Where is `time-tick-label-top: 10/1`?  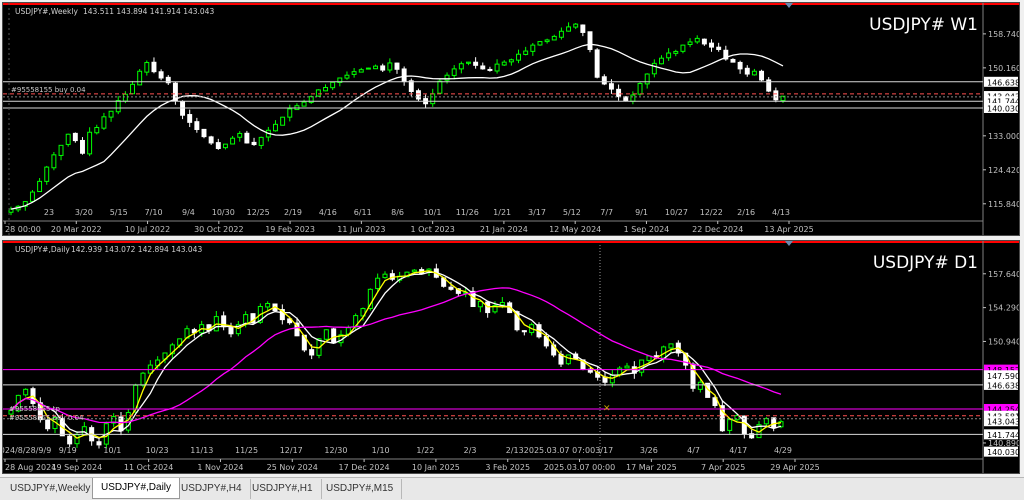
time-tick-label-top: 10/1 is located at coordinates (112, 450).